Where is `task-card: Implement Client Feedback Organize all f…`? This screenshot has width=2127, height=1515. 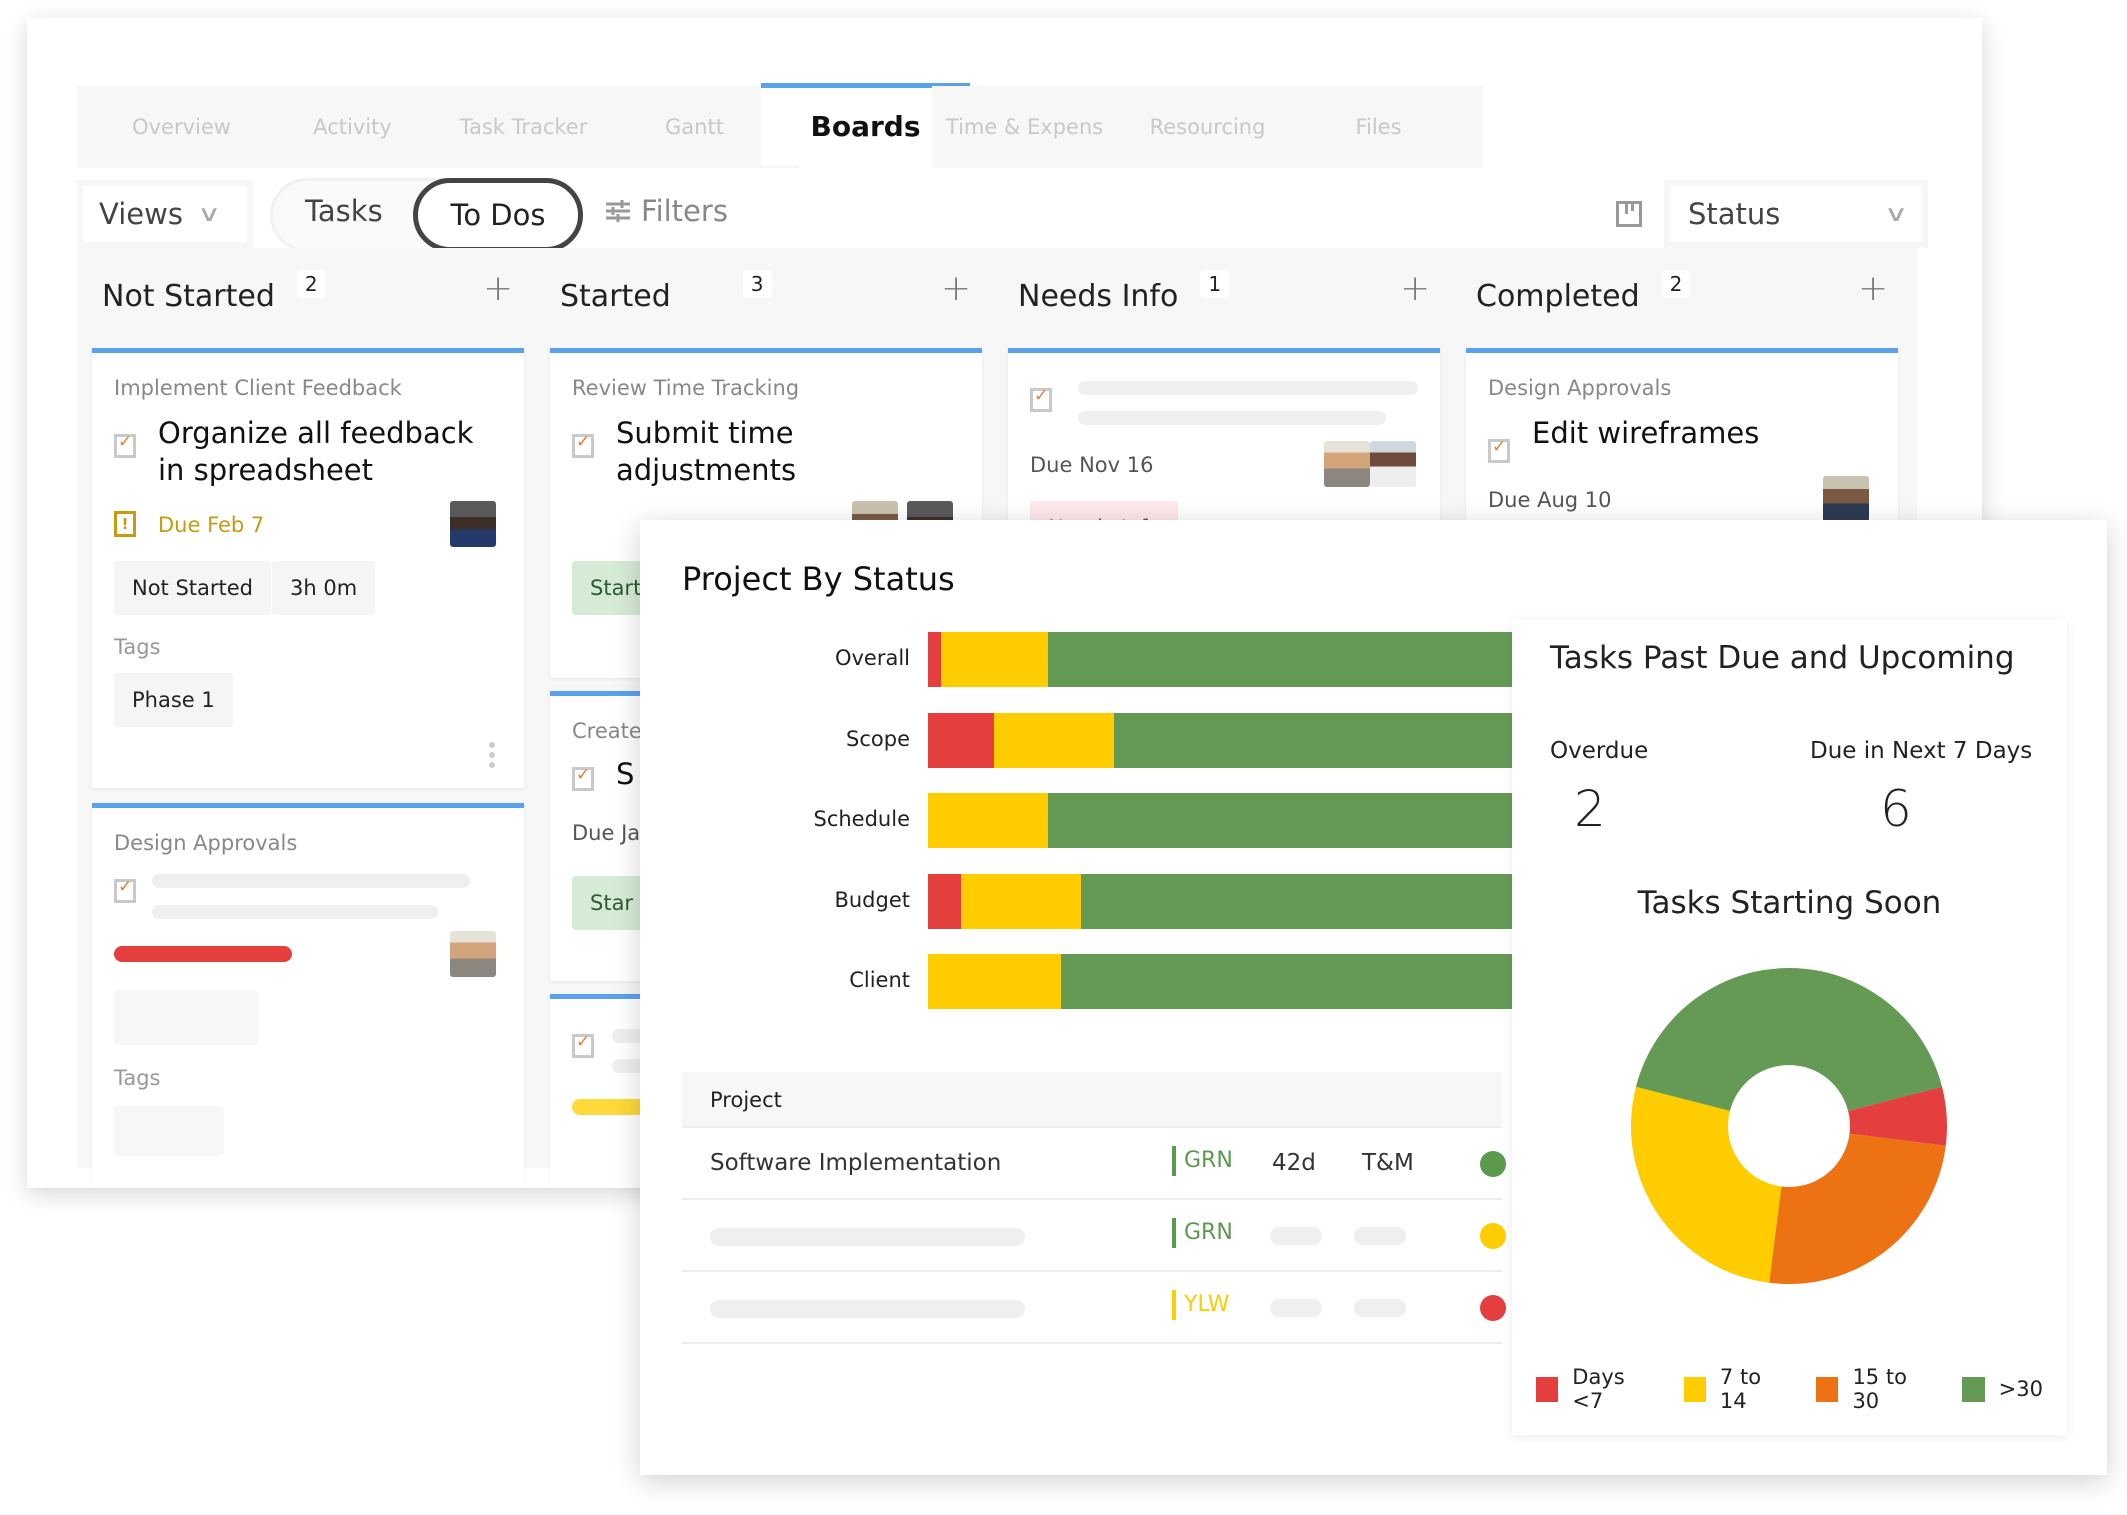 task-card: Implement Client Feedback Organize all f… is located at coordinates (308, 568).